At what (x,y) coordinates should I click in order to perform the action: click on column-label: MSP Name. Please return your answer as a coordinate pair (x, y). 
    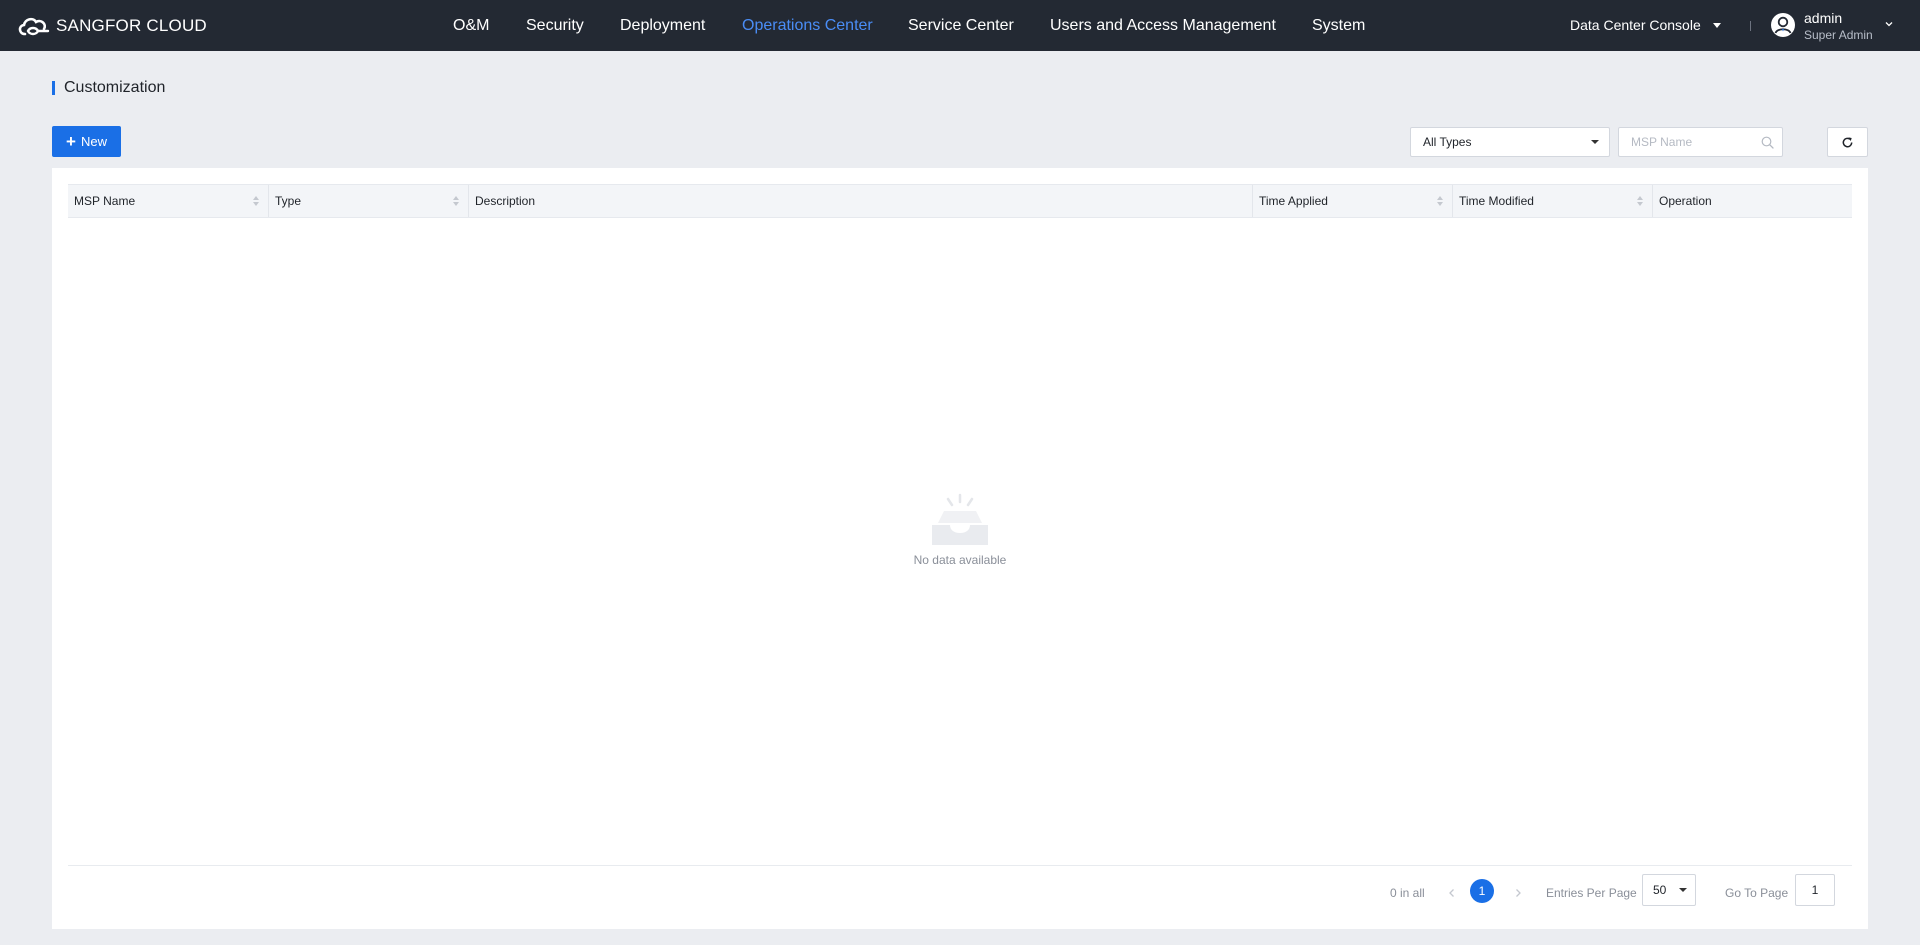
    Looking at the image, I should click on (105, 201).